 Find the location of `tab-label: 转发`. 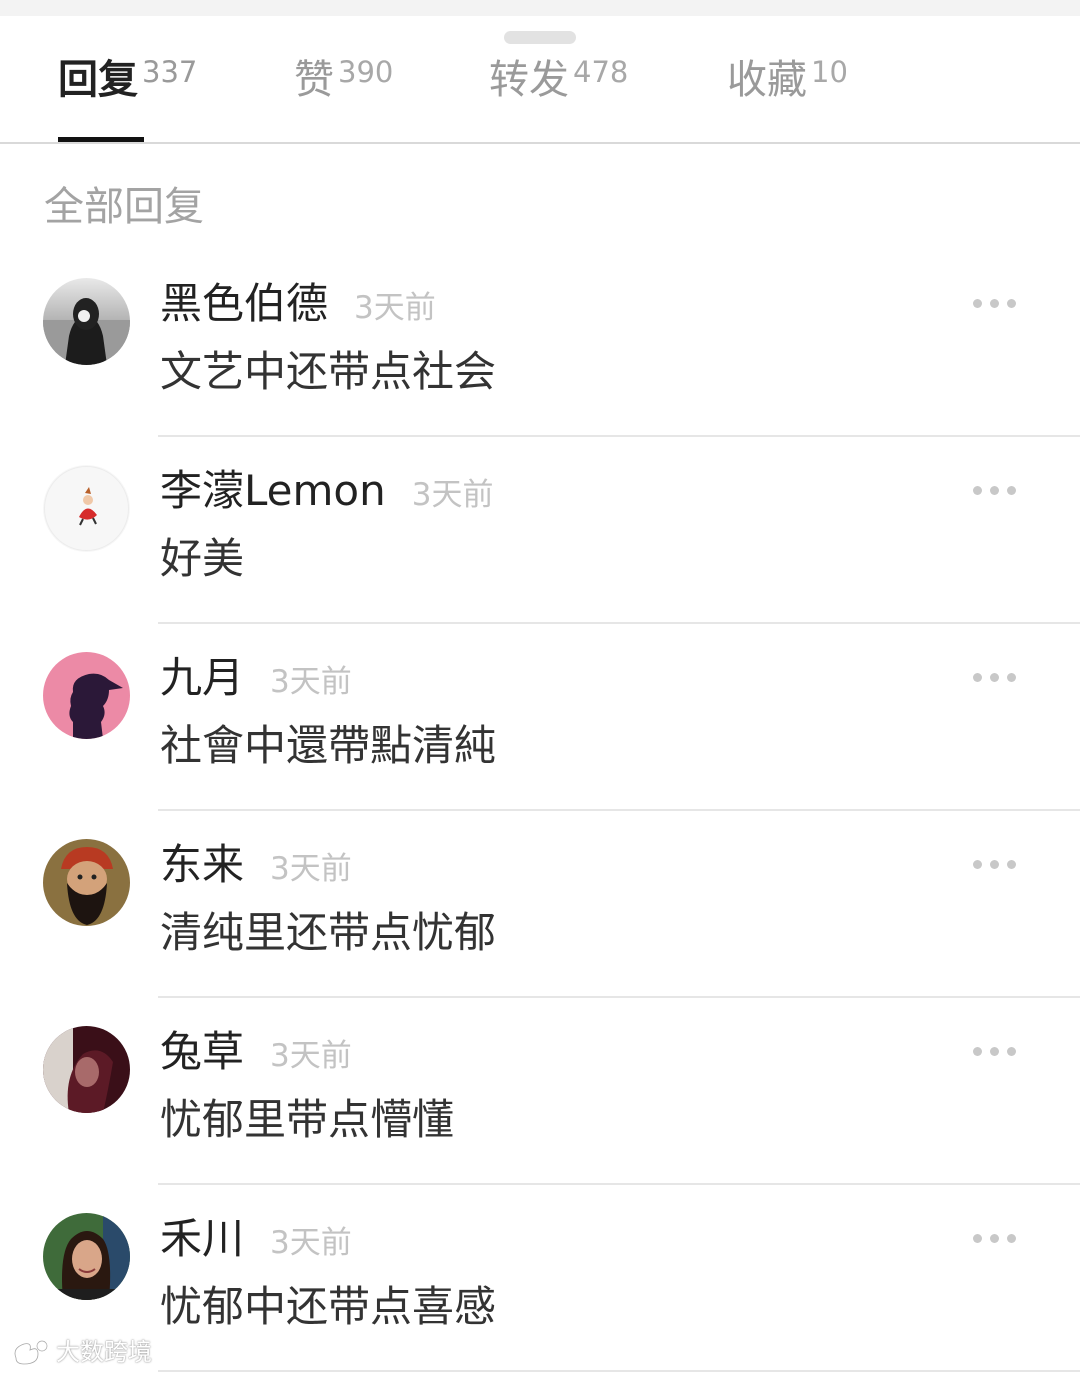

tab-label: 转发 is located at coordinates (529, 80).